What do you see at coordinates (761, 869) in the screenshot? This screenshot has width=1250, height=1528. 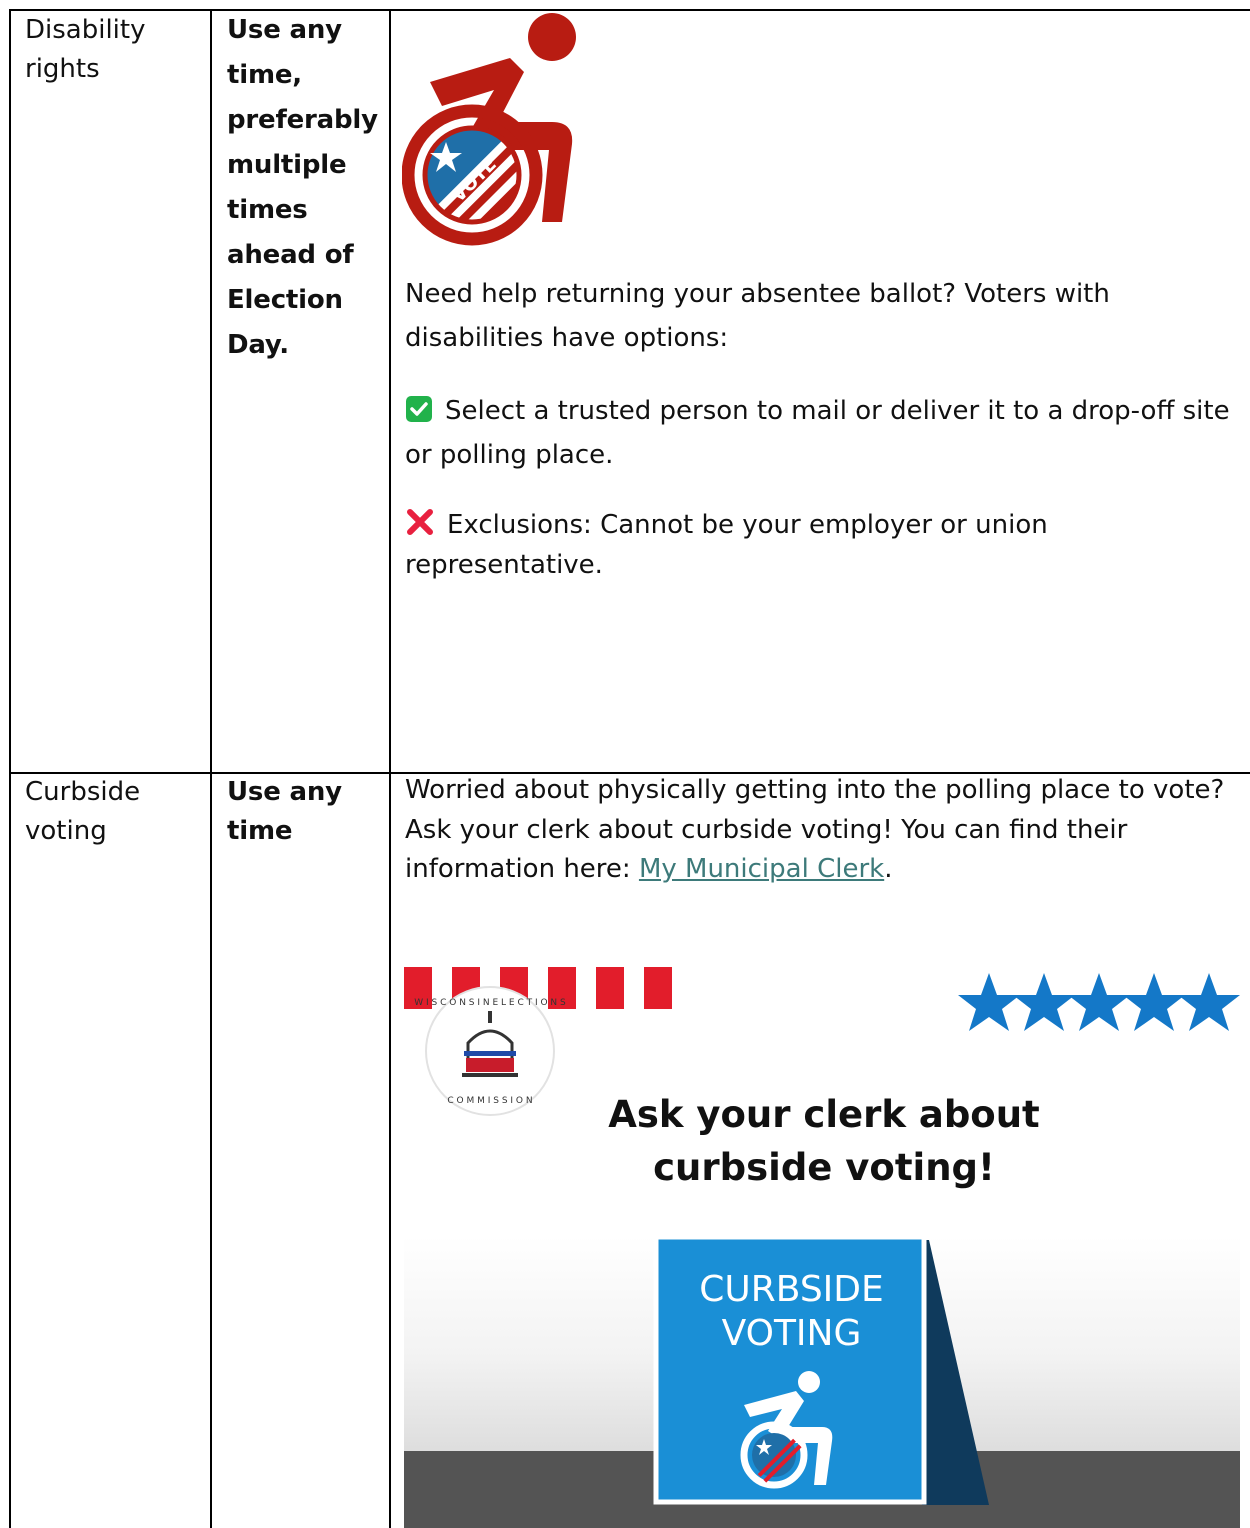 I see `municipal-clerk-link: My Municipal Clerk` at bounding box center [761, 869].